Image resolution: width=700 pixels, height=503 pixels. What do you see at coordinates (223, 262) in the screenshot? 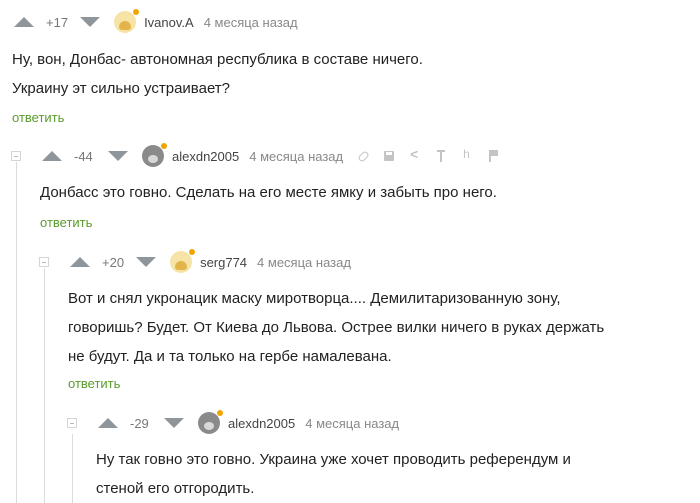
I see `comment-username: serg774` at bounding box center [223, 262].